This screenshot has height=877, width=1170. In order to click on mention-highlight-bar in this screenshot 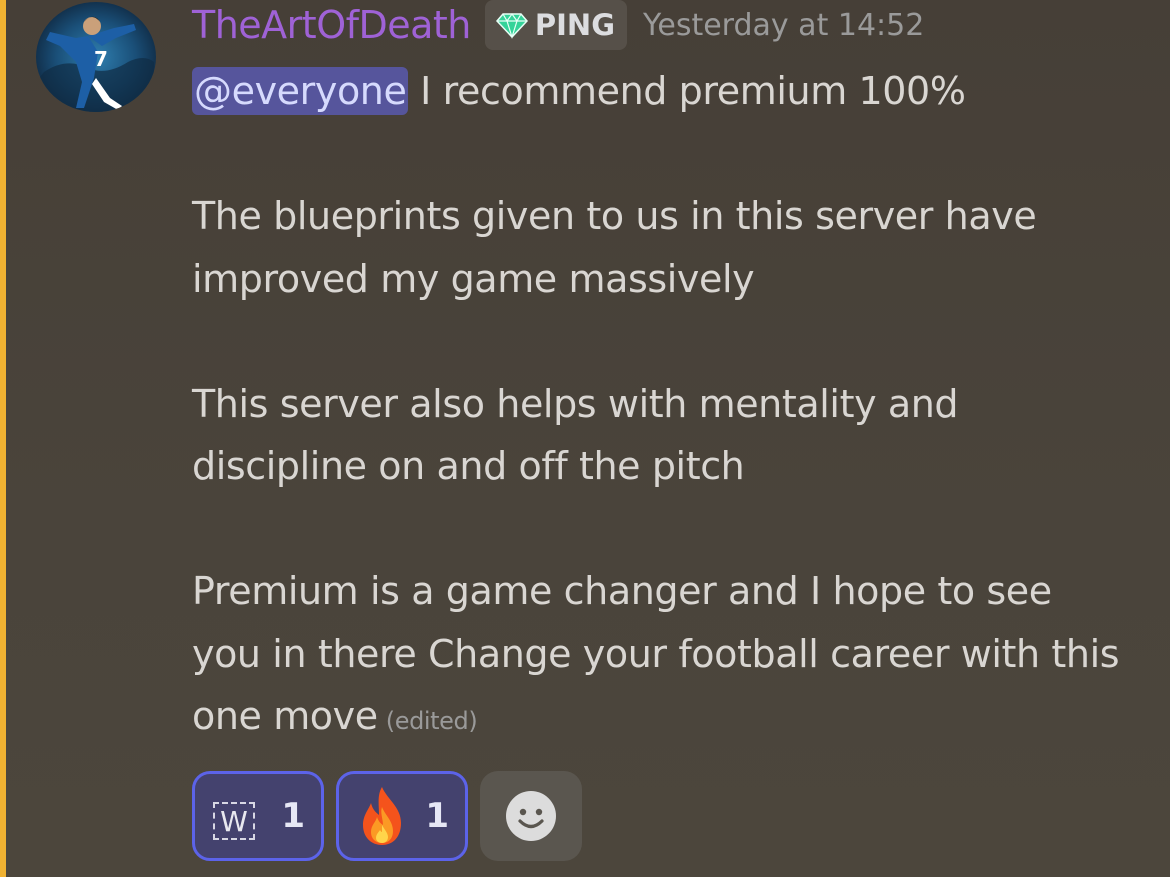, I will do `click(3, 438)`.